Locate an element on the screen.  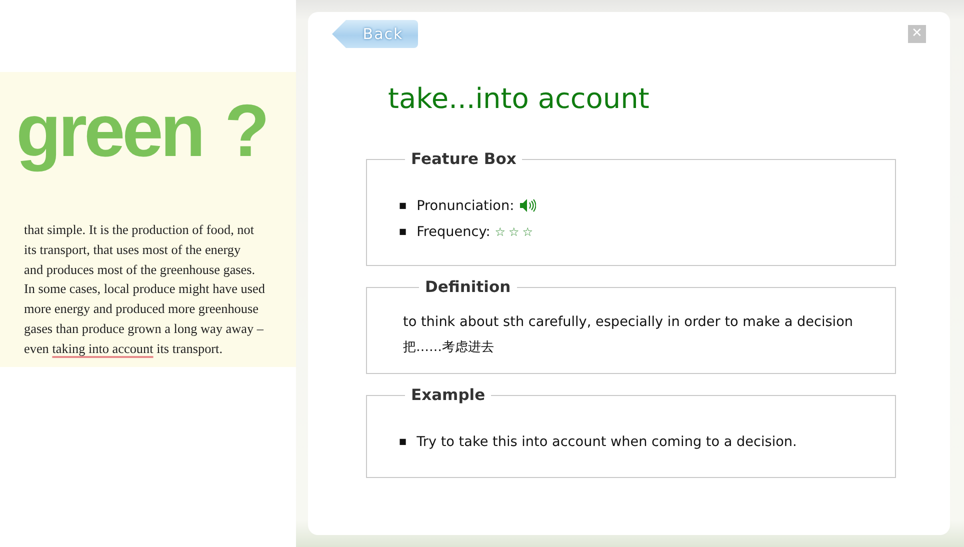
example-sentence: Try to take this into account when coming to a decision. is located at coordinates (606, 442).